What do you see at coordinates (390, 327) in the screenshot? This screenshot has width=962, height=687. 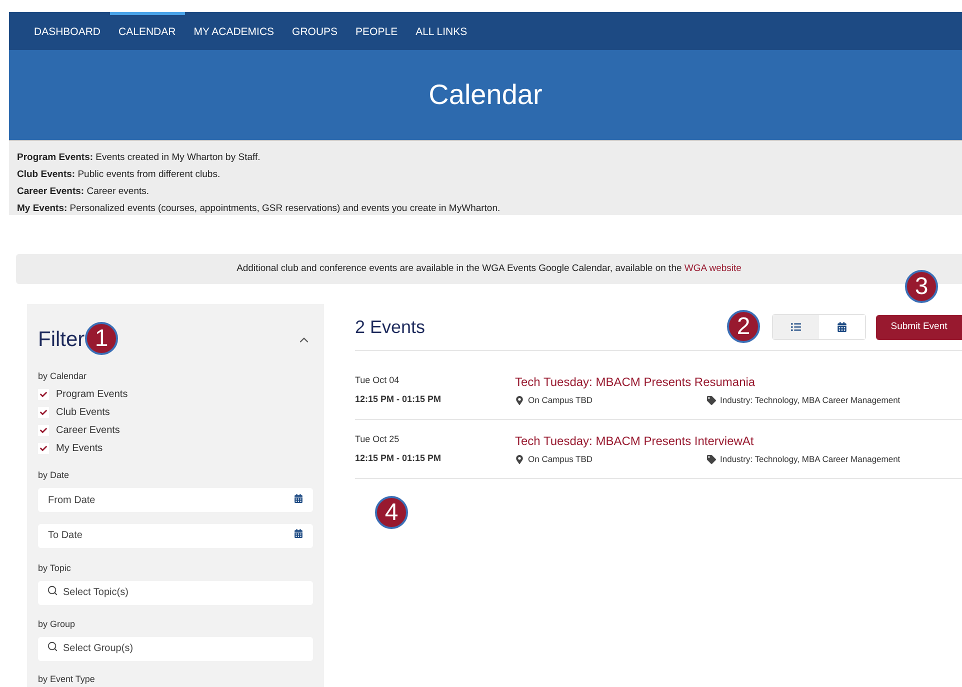 I see `event-count: 2 Events` at bounding box center [390, 327].